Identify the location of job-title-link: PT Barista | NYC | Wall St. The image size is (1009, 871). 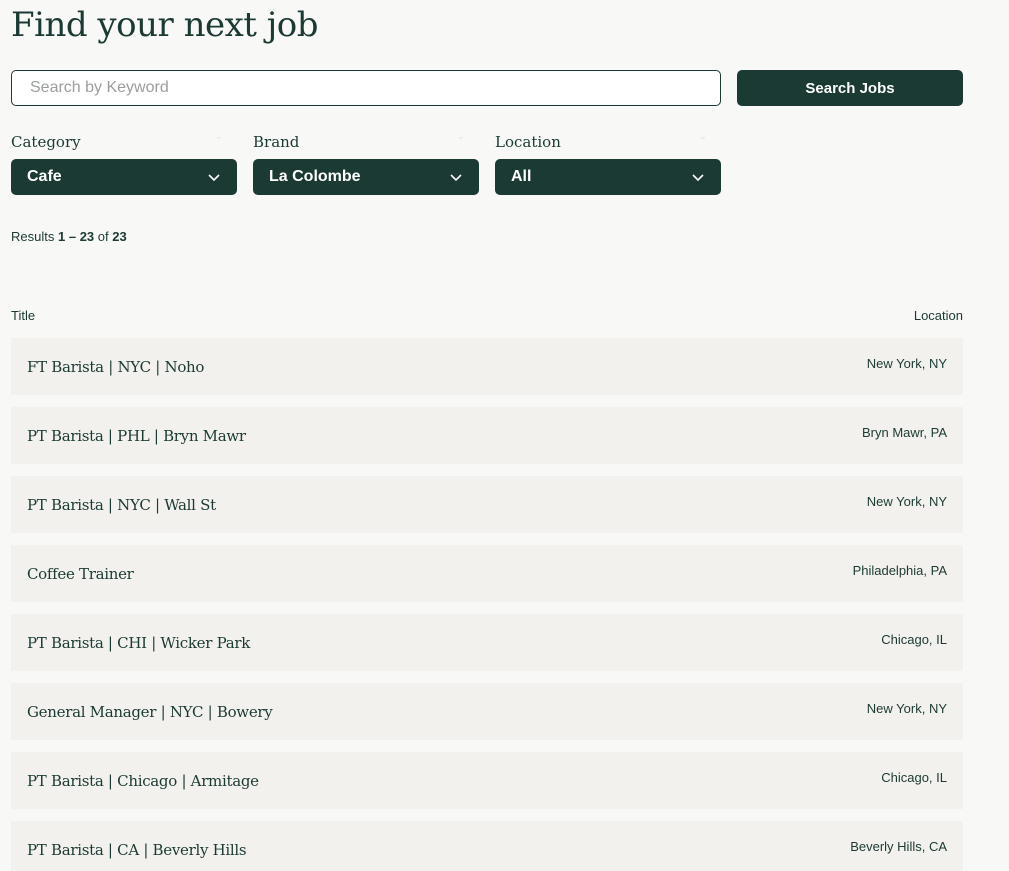
(121, 505).